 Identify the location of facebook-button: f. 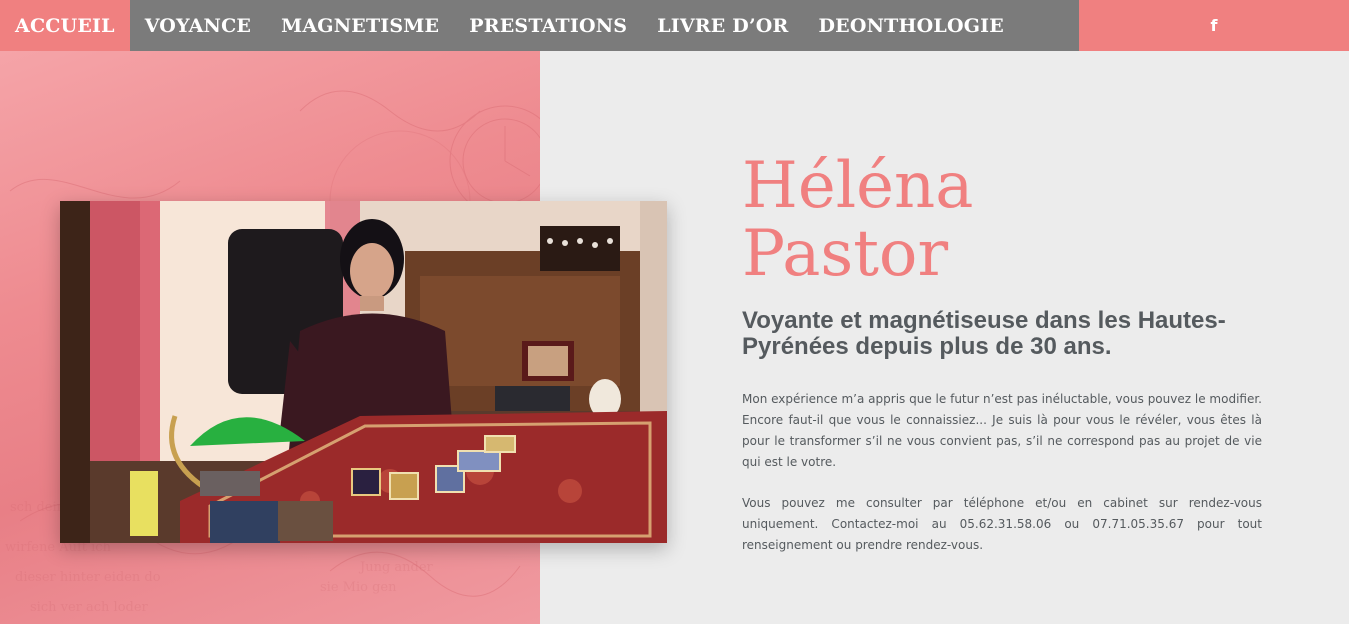
(1214, 25).